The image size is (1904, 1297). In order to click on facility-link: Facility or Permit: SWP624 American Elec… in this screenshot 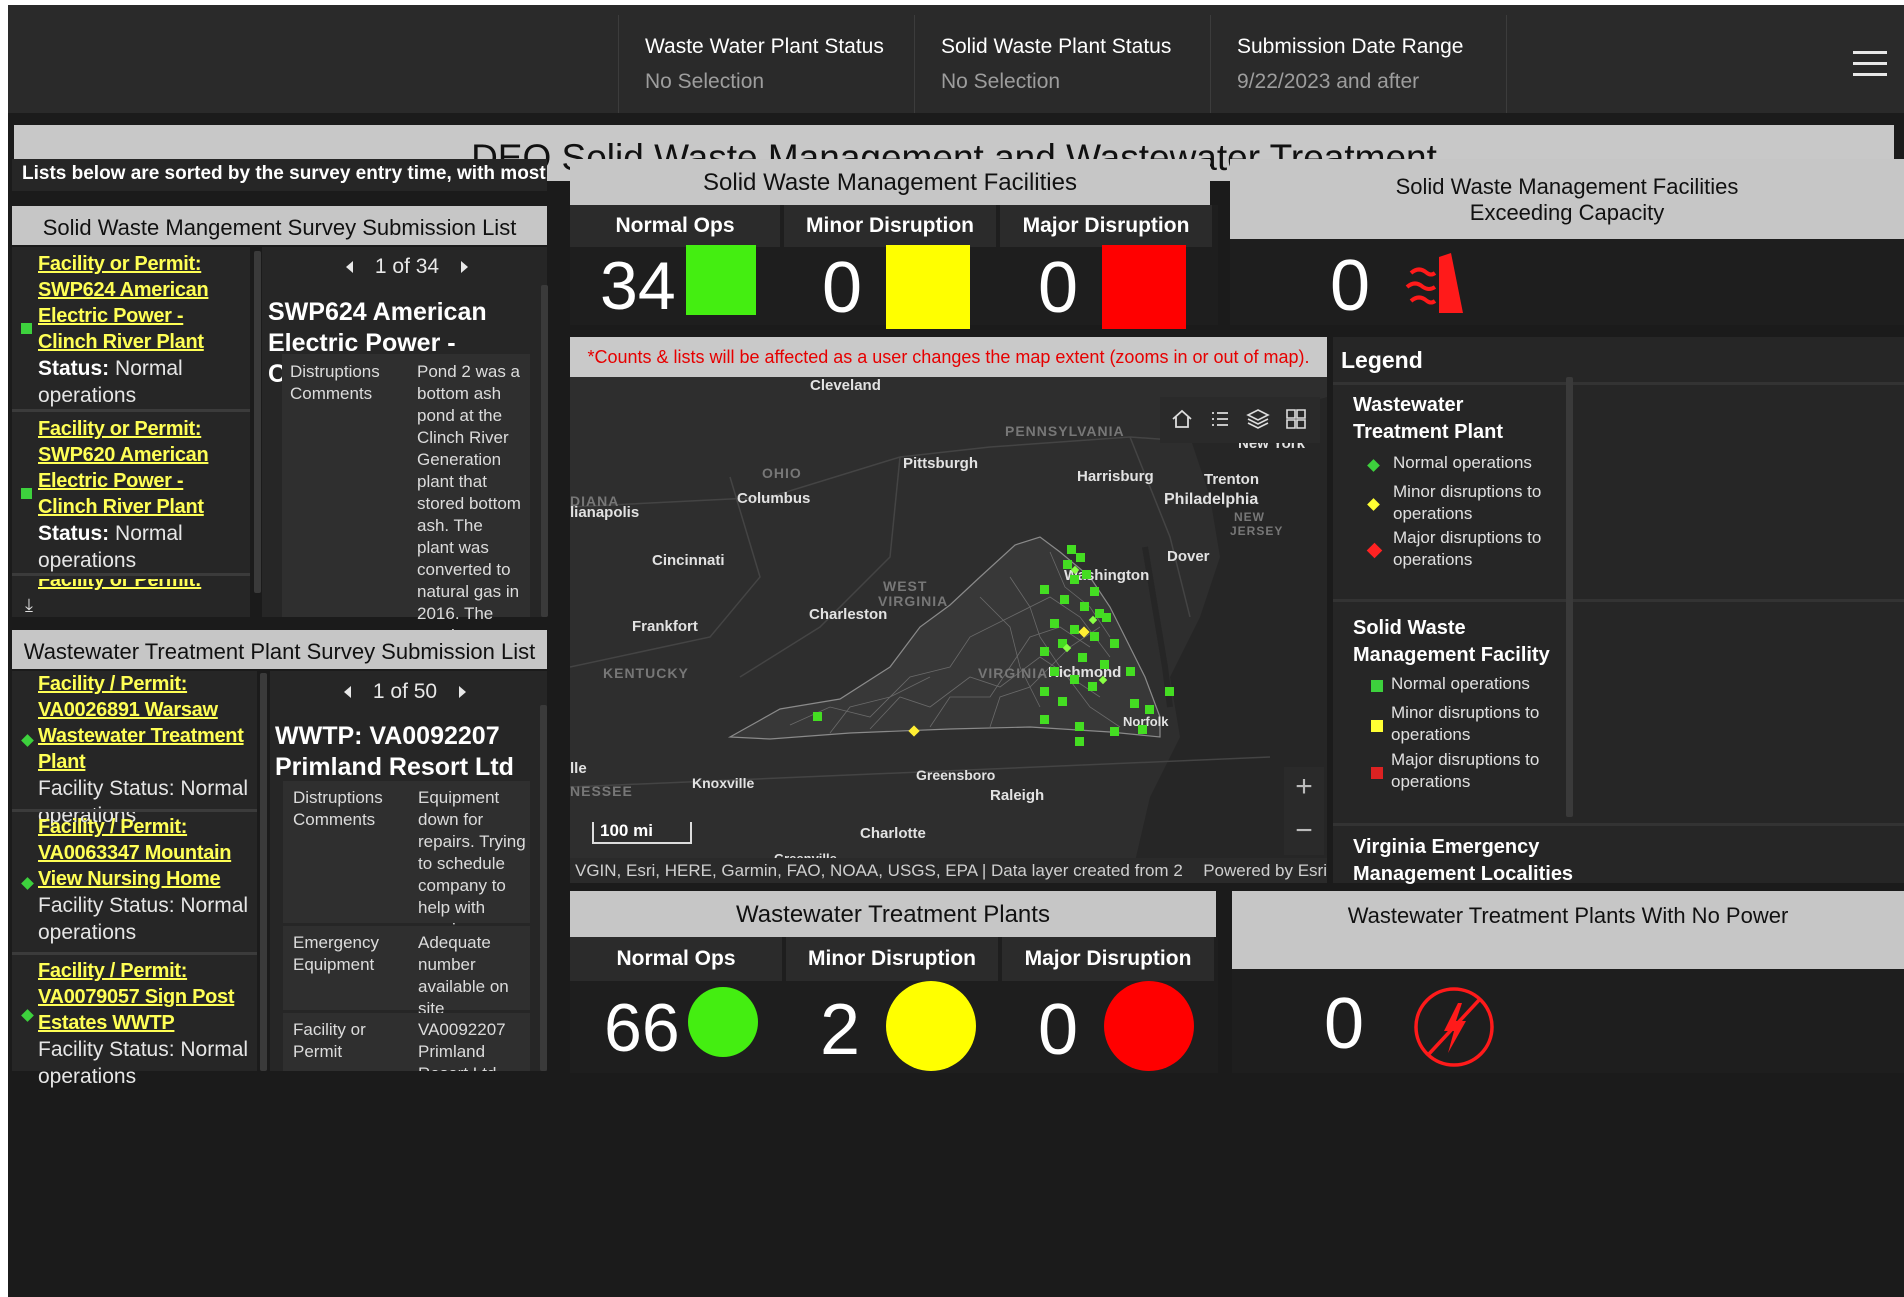, I will do `click(141, 303)`.